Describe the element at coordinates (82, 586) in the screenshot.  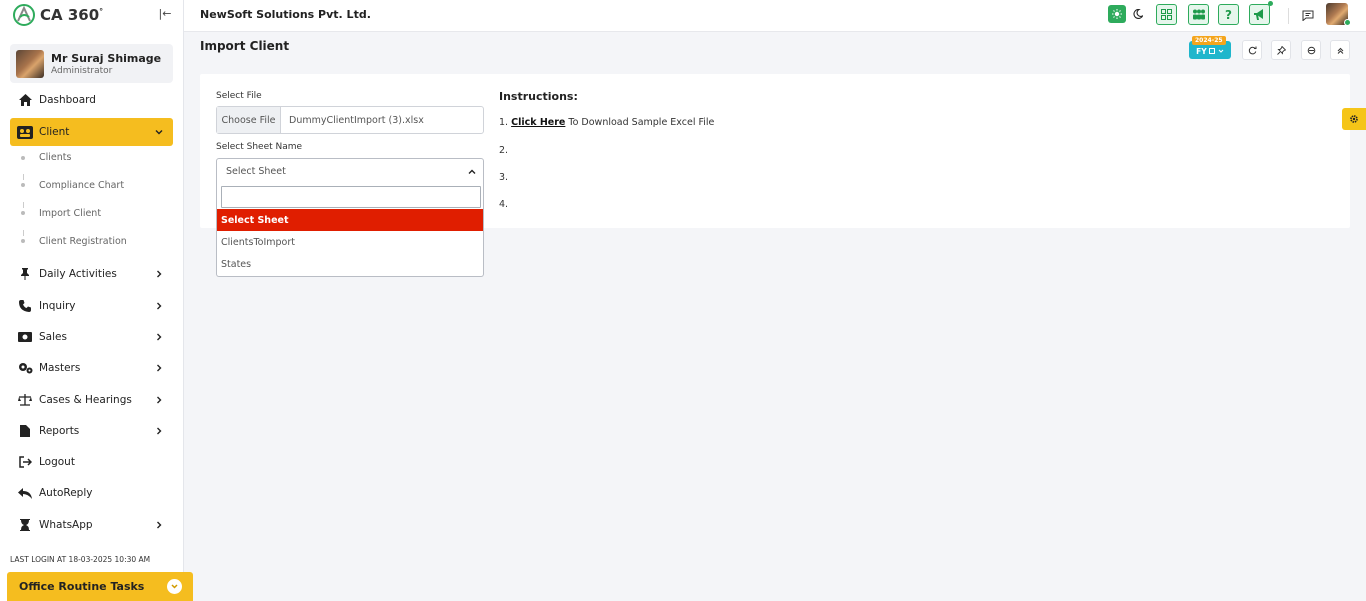
I see `routine-label: Office Routine Tasks` at that location.